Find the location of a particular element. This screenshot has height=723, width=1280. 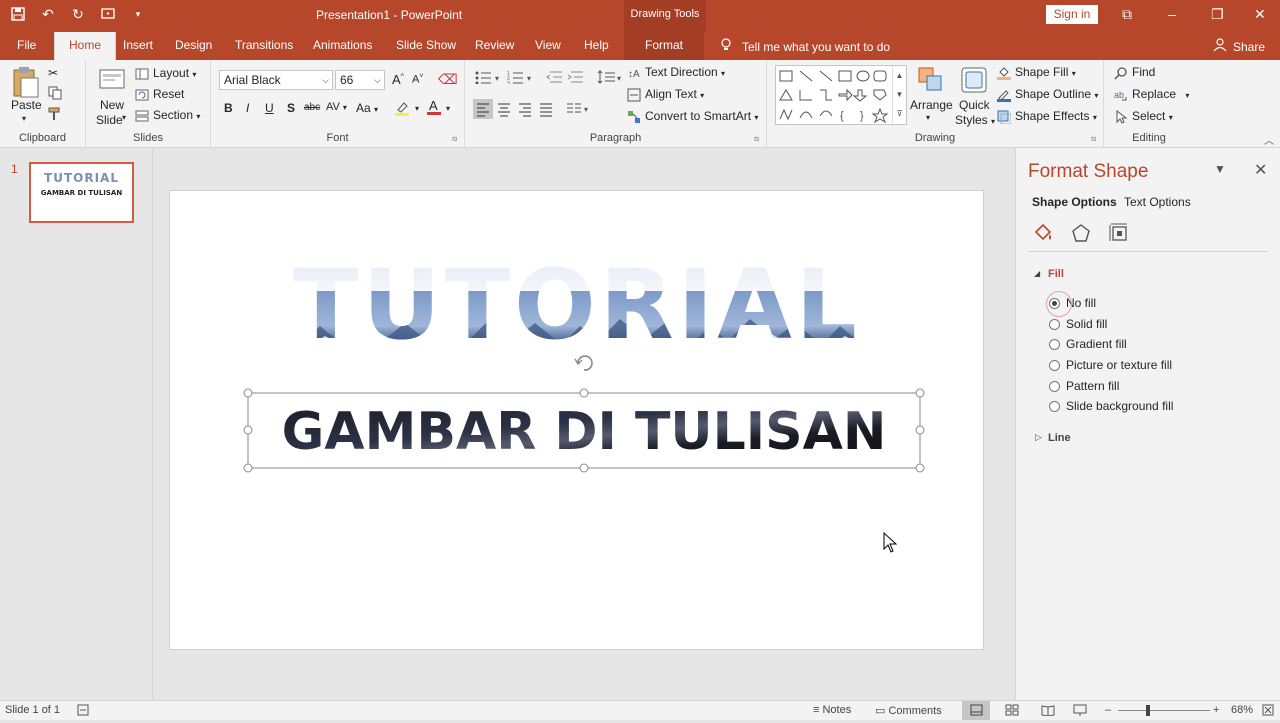

fill-line-icon is located at coordinates (1043, 234).